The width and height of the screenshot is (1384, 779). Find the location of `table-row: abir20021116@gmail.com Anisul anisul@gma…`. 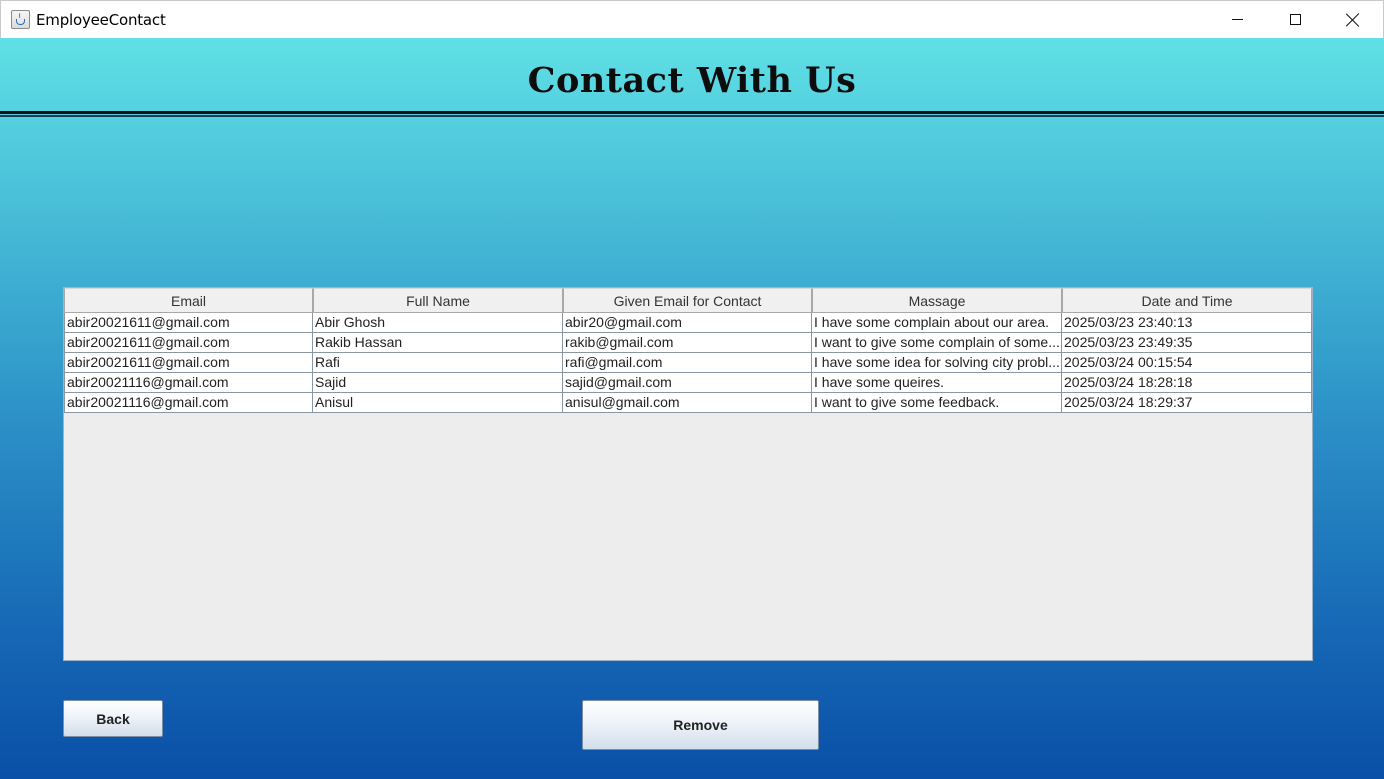

table-row: abir20021116@gmail.com Anisul anisul@gma… is located at coordinates (688, 403).